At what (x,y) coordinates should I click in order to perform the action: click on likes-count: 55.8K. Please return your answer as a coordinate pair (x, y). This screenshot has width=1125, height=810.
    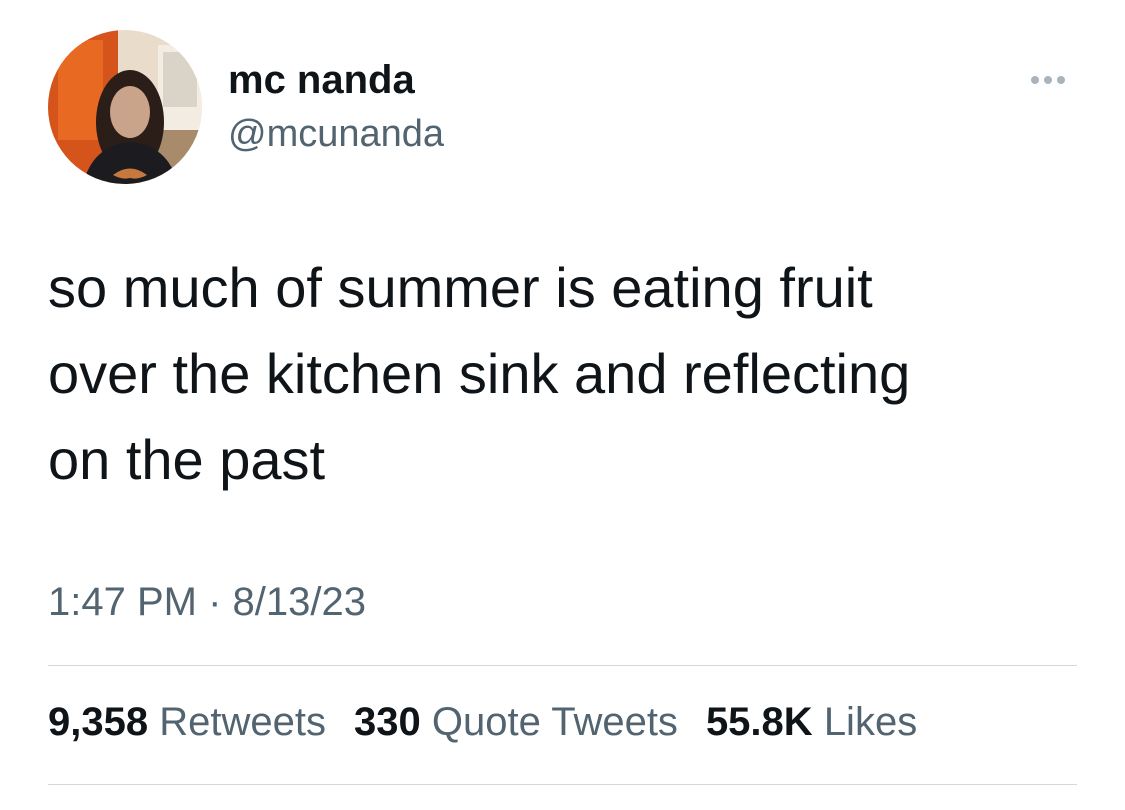
    Looking at the image, I should click on (759, 722).